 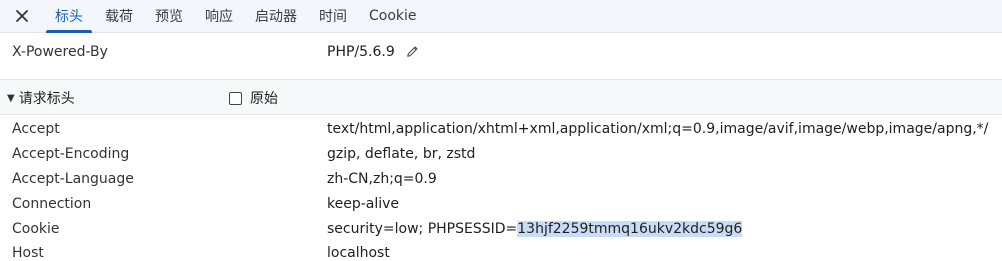 I want to click on tab-headers: 标头, so click(x=69, y=16).